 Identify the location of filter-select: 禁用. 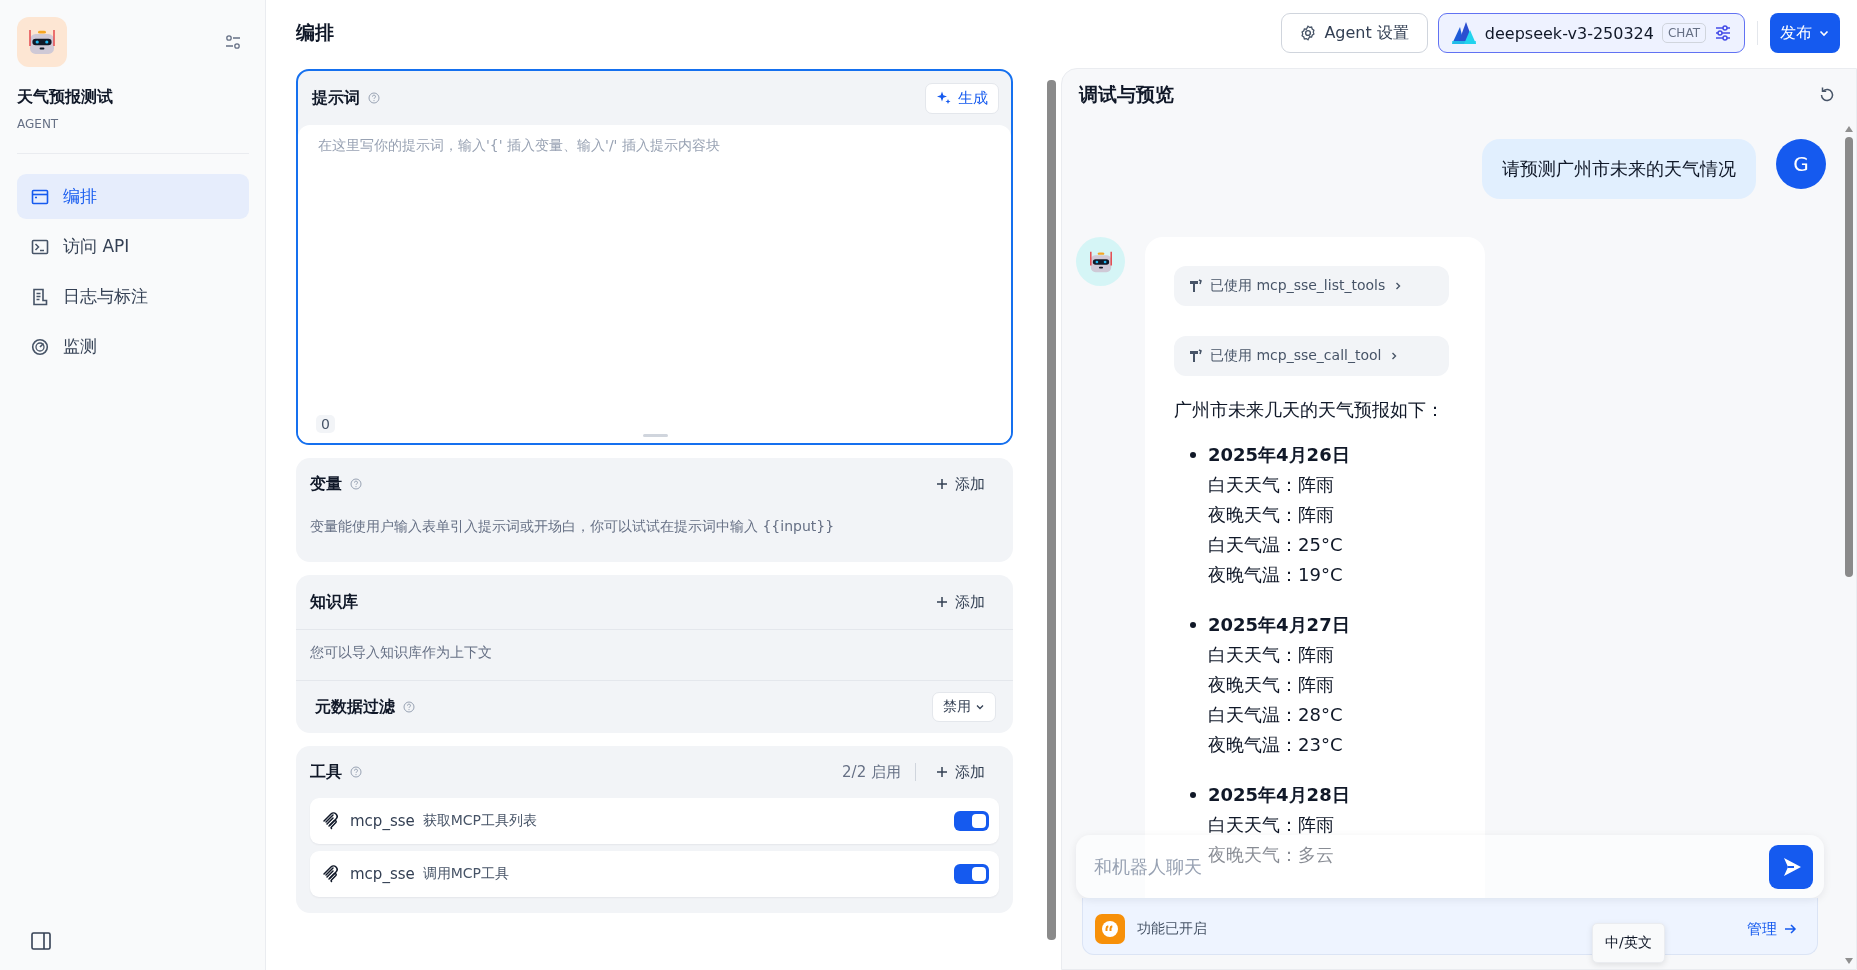
(964, 707).